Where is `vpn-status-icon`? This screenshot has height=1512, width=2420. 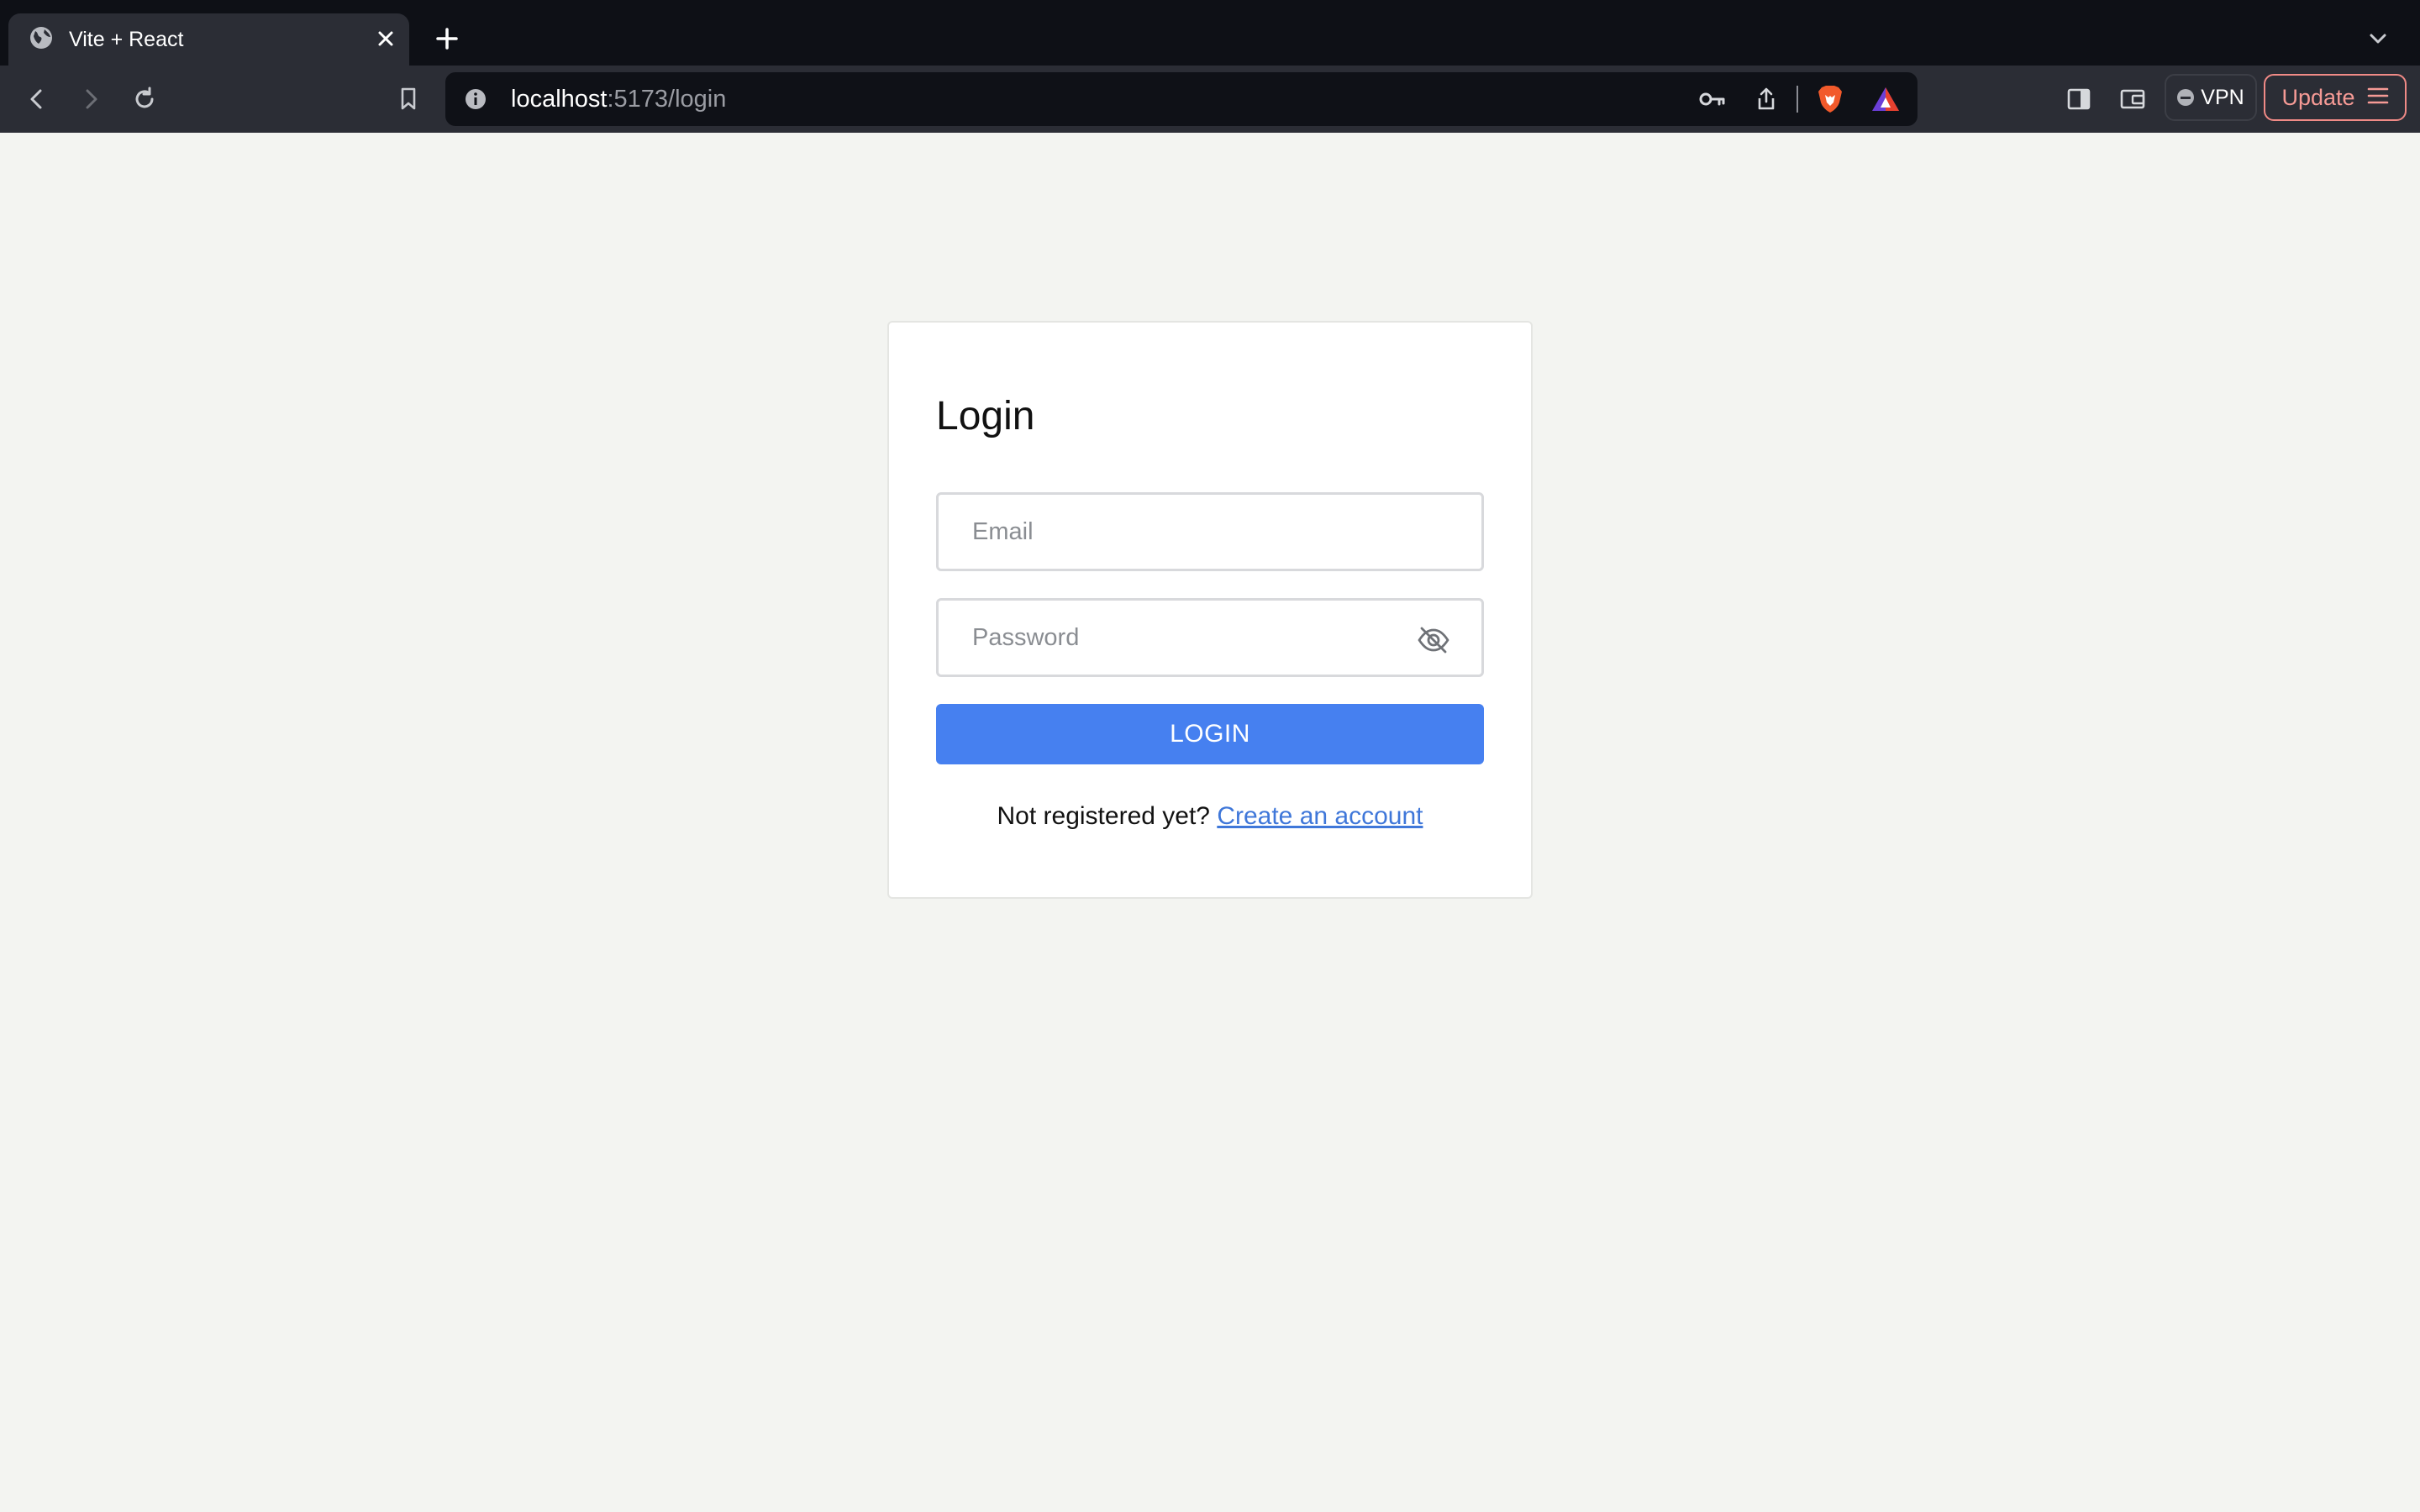 vpn-status-icon is located at coordinates (2186, 97).